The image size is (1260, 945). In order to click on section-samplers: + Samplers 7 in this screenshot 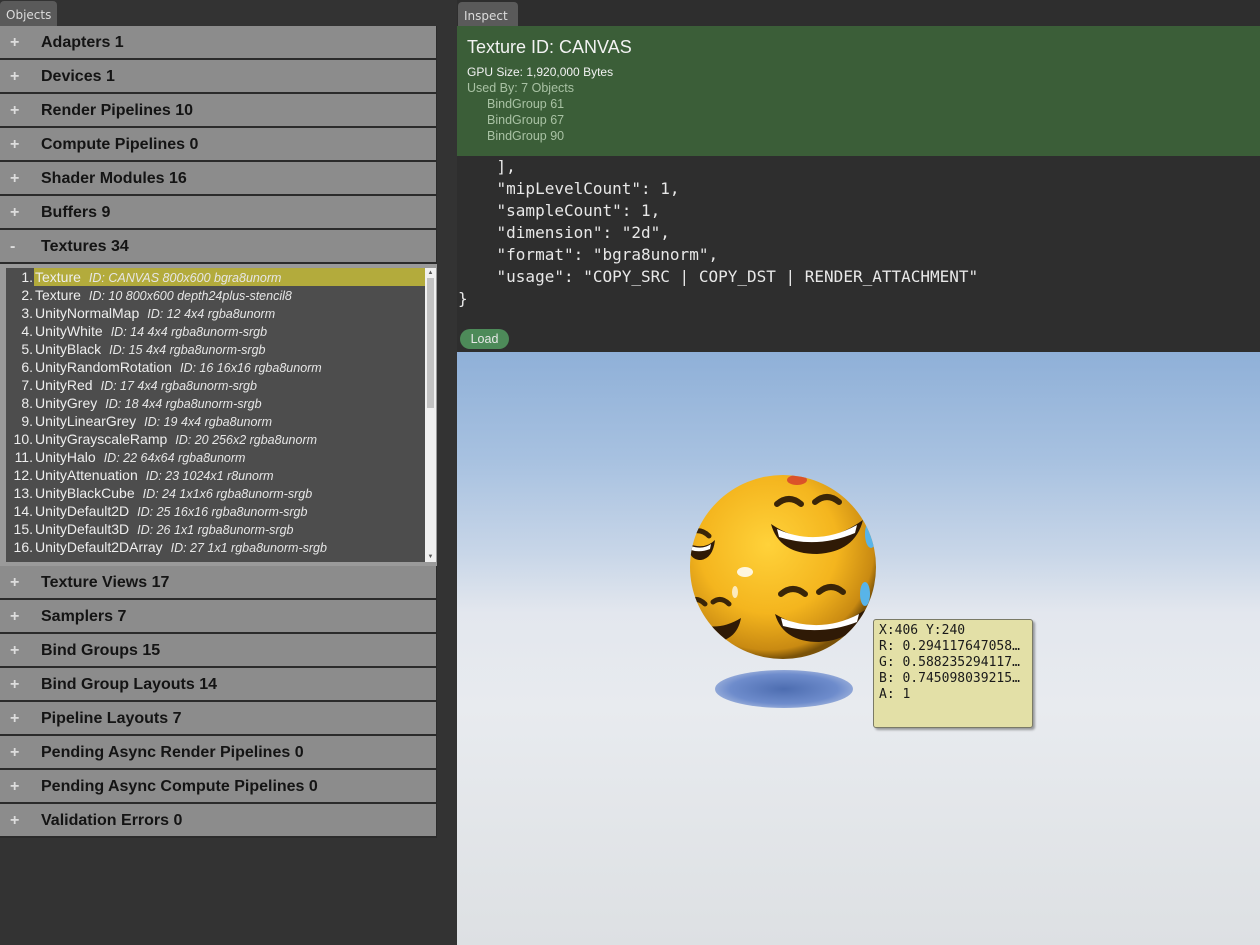, I will do `click(218, 617)`.